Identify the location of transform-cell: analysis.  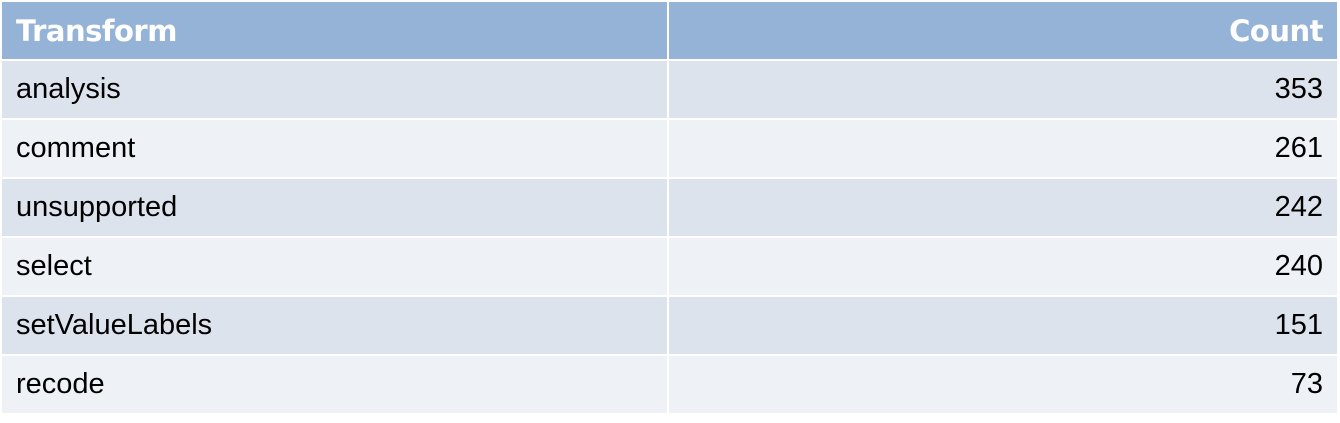
(335, 90).